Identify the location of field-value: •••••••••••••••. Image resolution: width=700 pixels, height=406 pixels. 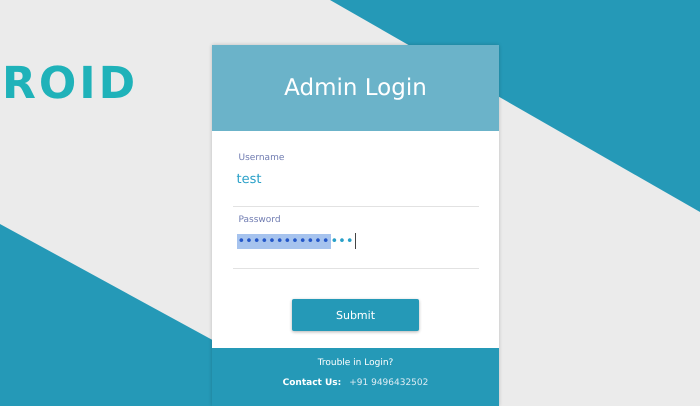
(296, 241).